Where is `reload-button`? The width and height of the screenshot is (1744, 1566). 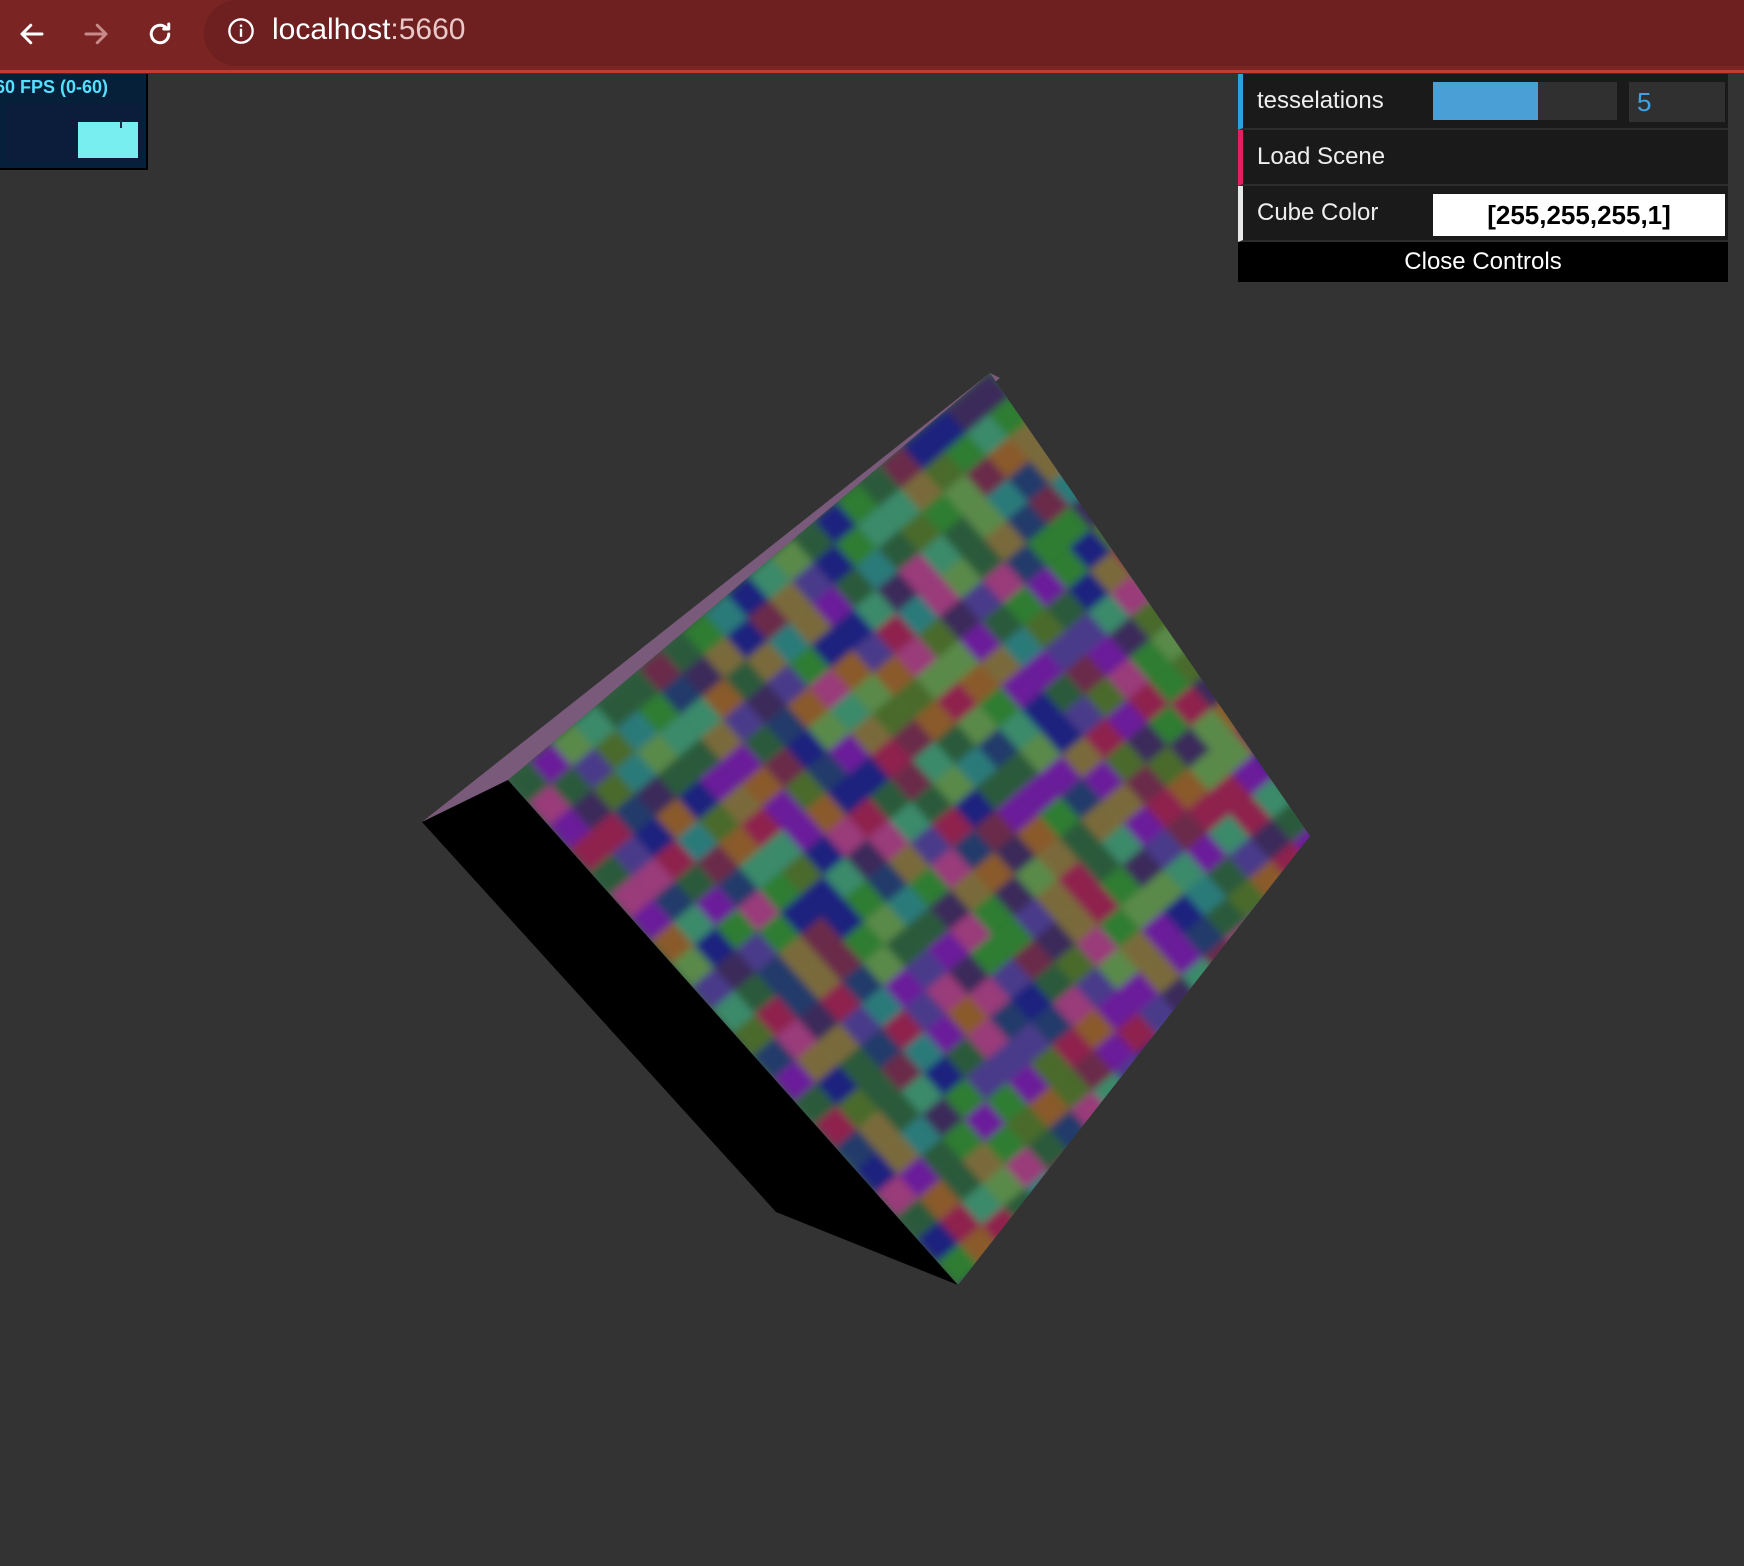
reload-button is located at coordinates (160, 34).